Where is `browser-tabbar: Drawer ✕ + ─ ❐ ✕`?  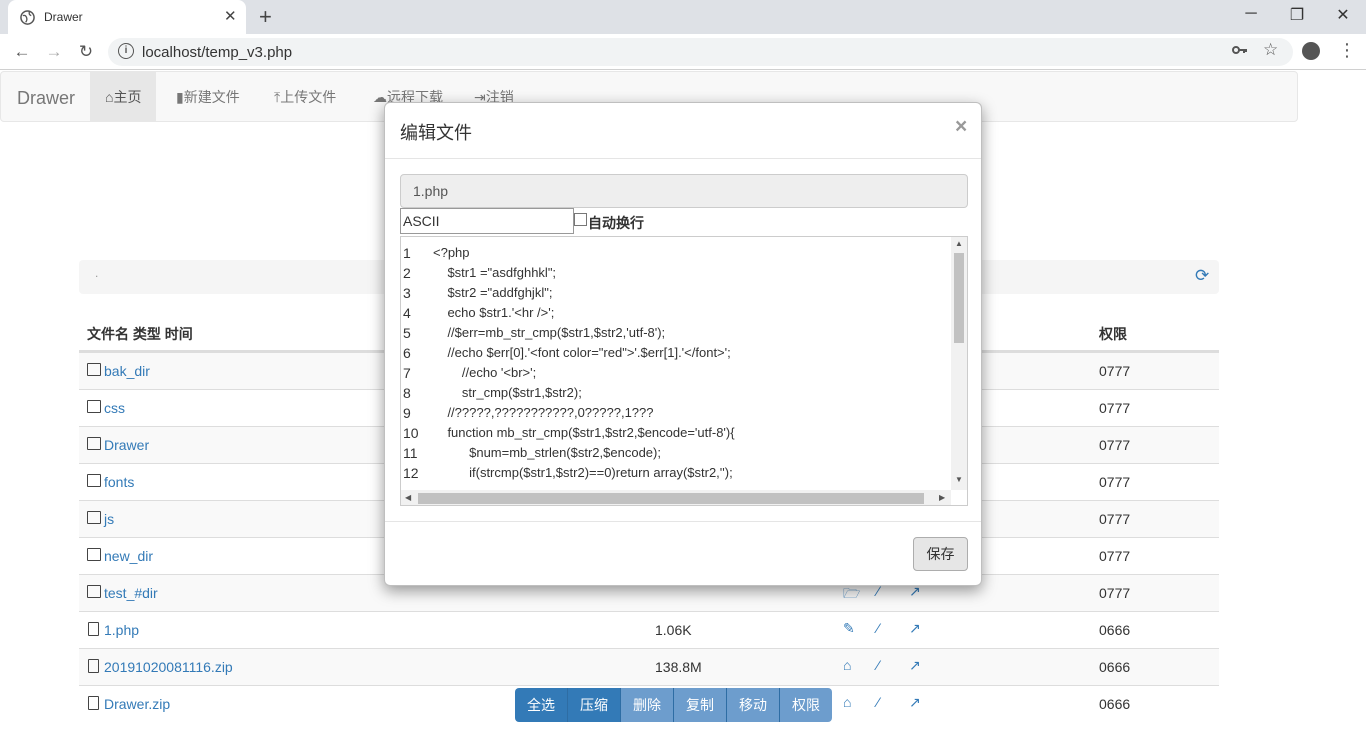
browser-tabbar: Drawer ✕ + ─ ❐ ✕ is located at coordinates (683, 17).